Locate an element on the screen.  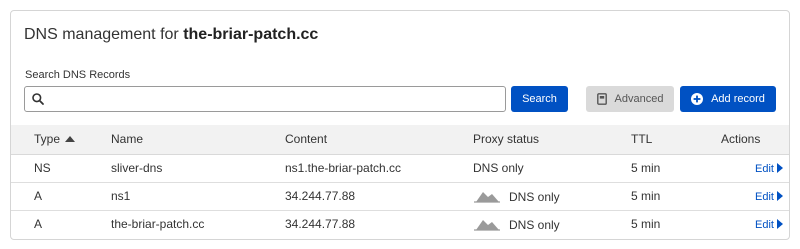
column-header-content: Content is located at coordinates (364, 140).